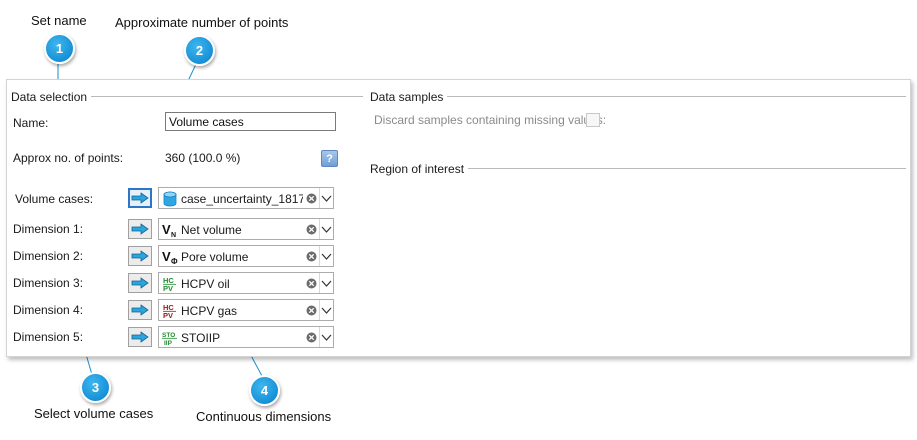 The width and height of the screenshot is (917, 440). I want to click on callout-badge-4: 4, so click(264, 390).